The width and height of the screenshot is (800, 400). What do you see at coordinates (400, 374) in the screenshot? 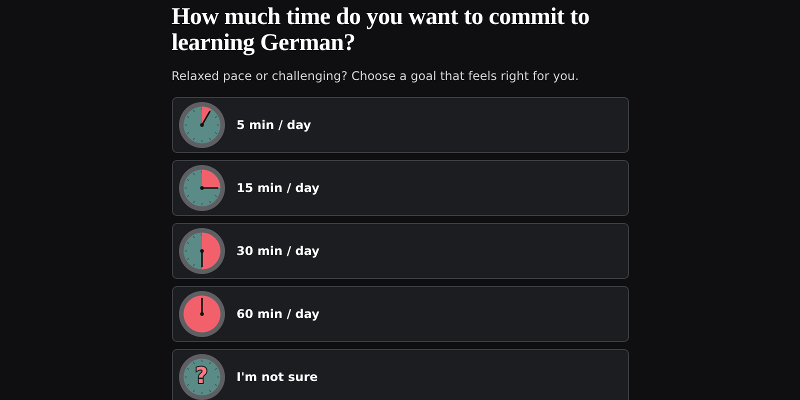
I see `option-card: ? I'm not sure` at bounding box center [400, 374].